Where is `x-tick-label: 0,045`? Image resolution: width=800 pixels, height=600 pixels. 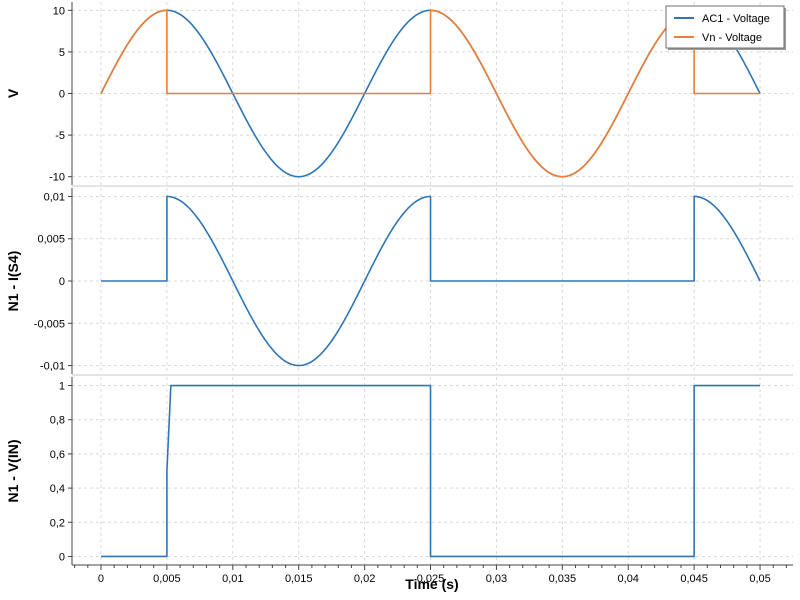
x-tick-label: 0,045 is located at coordinates (694, 579).